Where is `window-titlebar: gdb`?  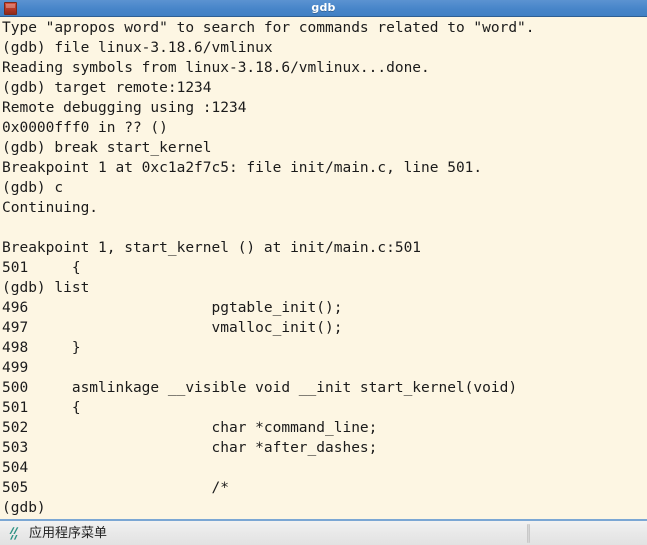 window-titlebar: gdb is located at coordinates (323, 8).